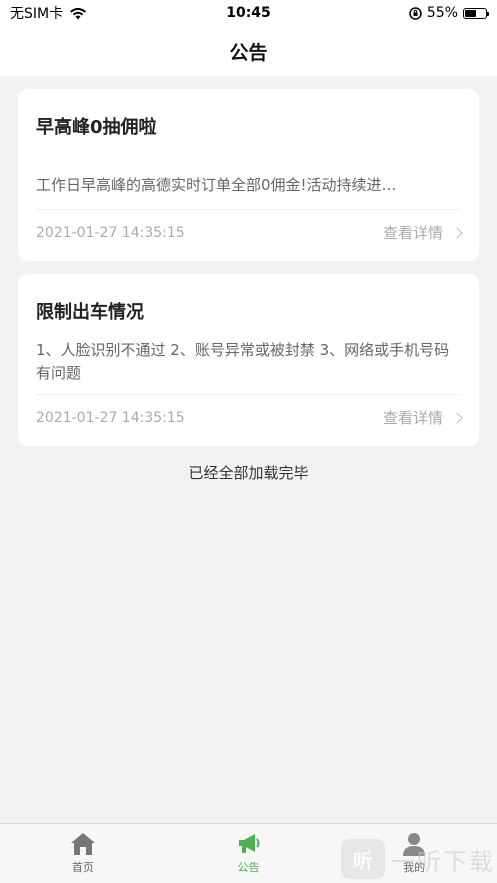 The height and width of the screenshot is (883, 497). I want to click on notice-title: 限制出车情况, so click(90, 312).